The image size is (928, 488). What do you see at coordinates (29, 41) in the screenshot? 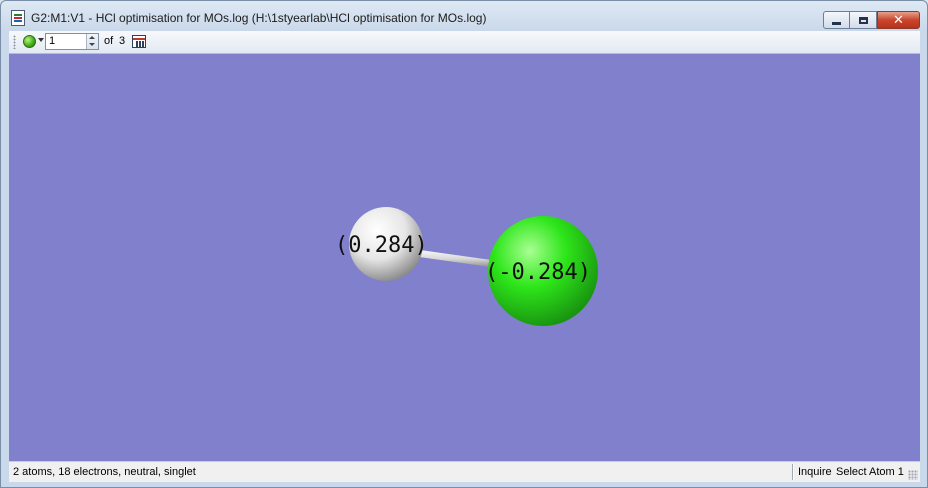
I see `green-ball-icon` at bounding box center [29, 41].